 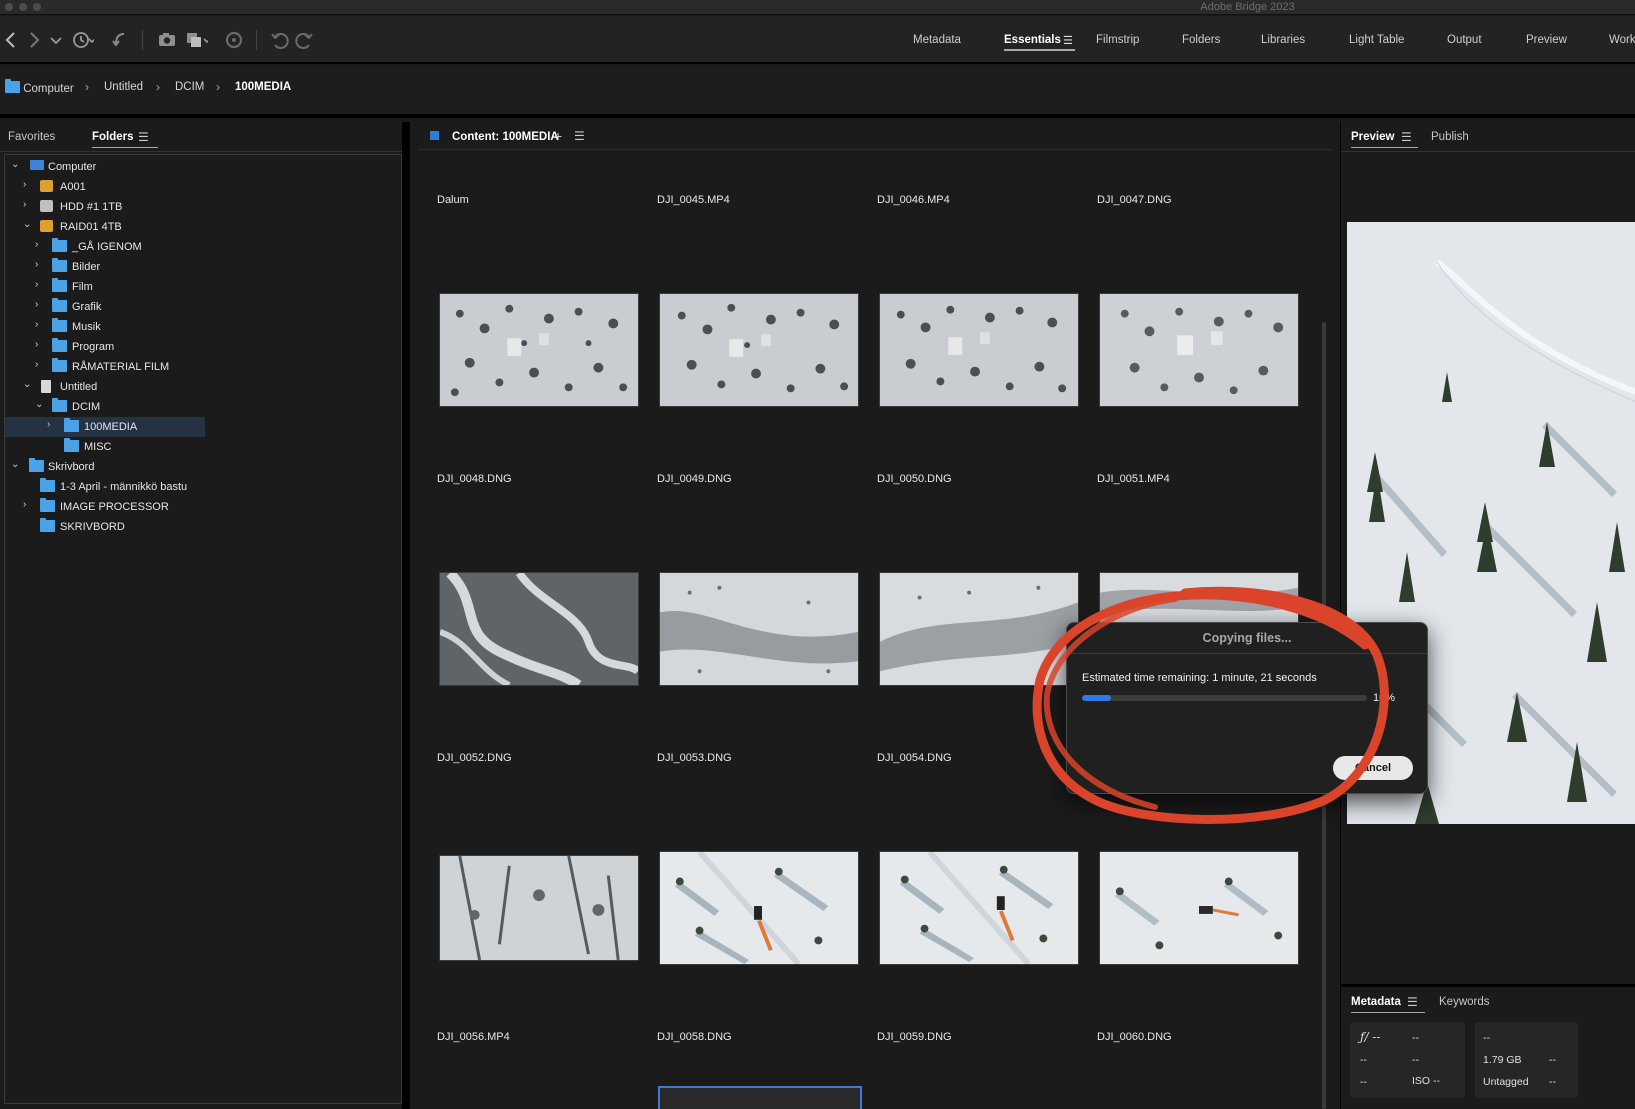 I want to click on file-name: DJI_0059.DNG, so click(x=914, y=1037).